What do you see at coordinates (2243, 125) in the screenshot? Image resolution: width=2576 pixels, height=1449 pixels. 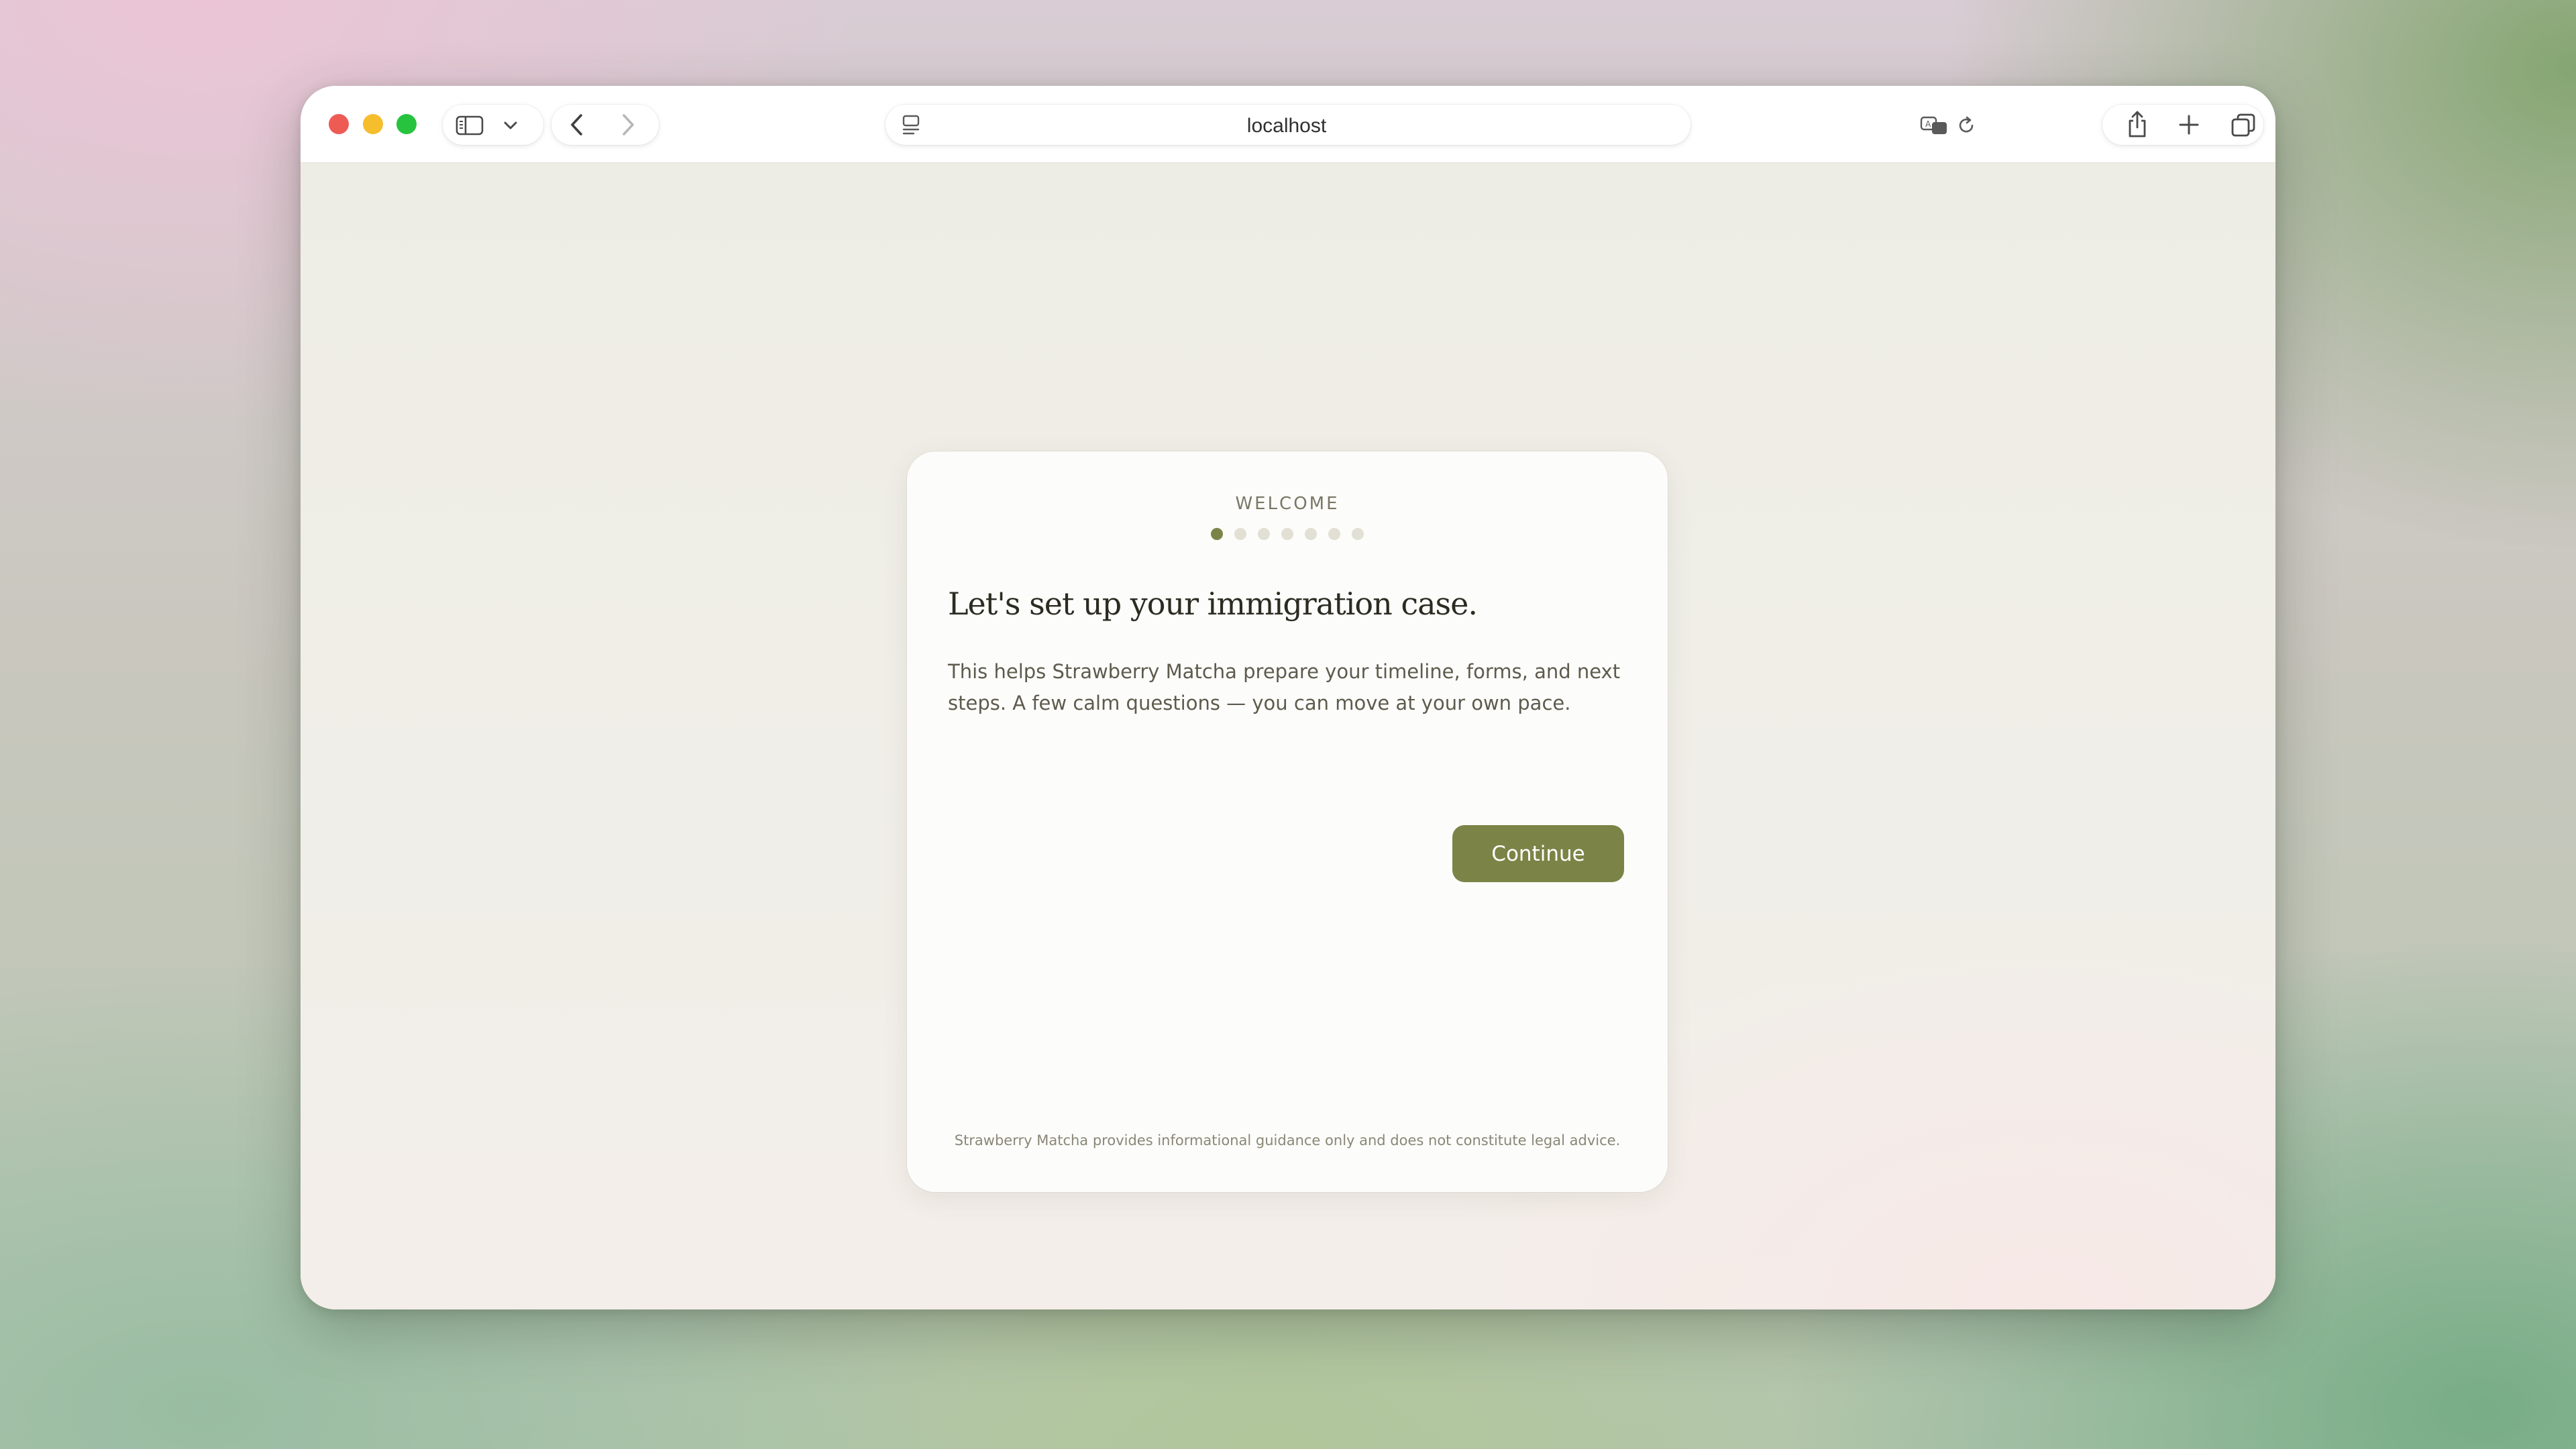 I see `tabs-overview-icon` at bounding box center [2243, 125].